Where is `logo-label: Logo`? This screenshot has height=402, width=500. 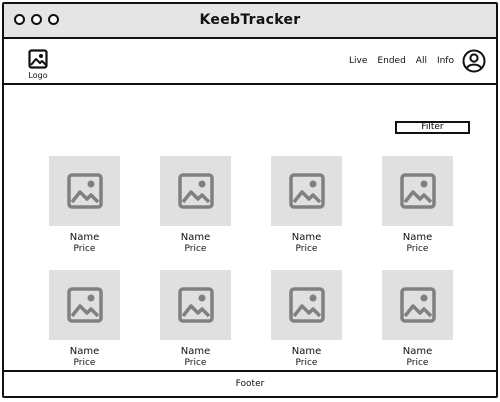 logo-label: Logo is located at coordinates (38, 75).